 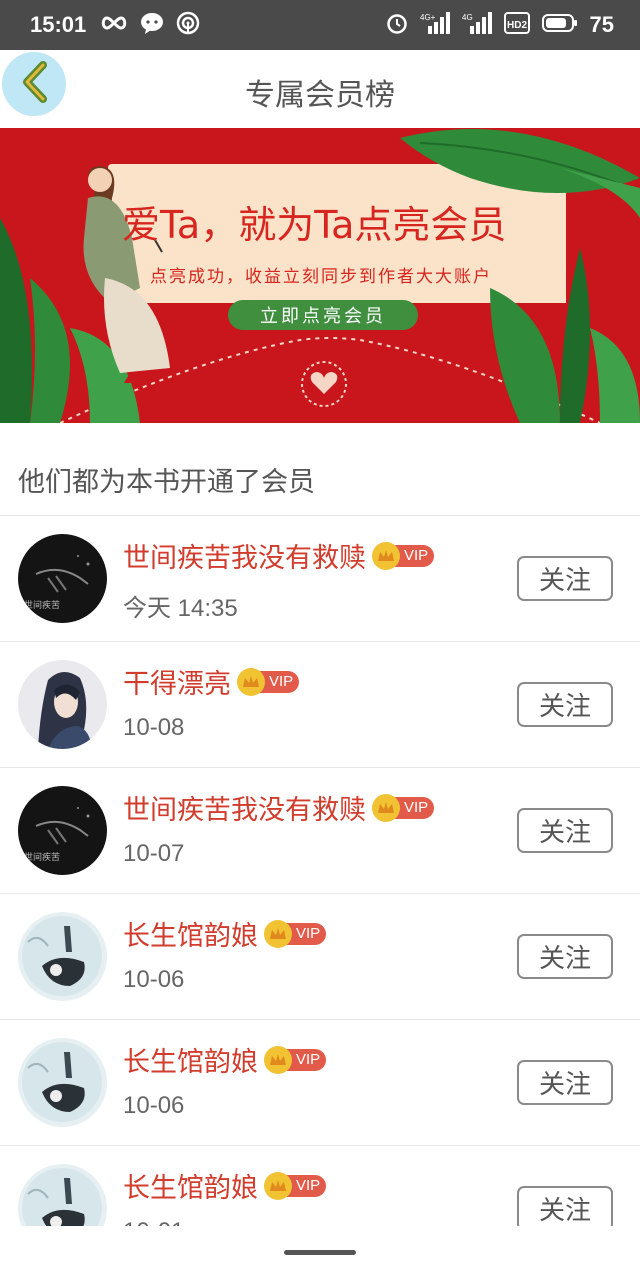 What do you see at coordinates (320, 1252) in the screenshot?
I see `home-indicator` at bounding box center [320, 1252].